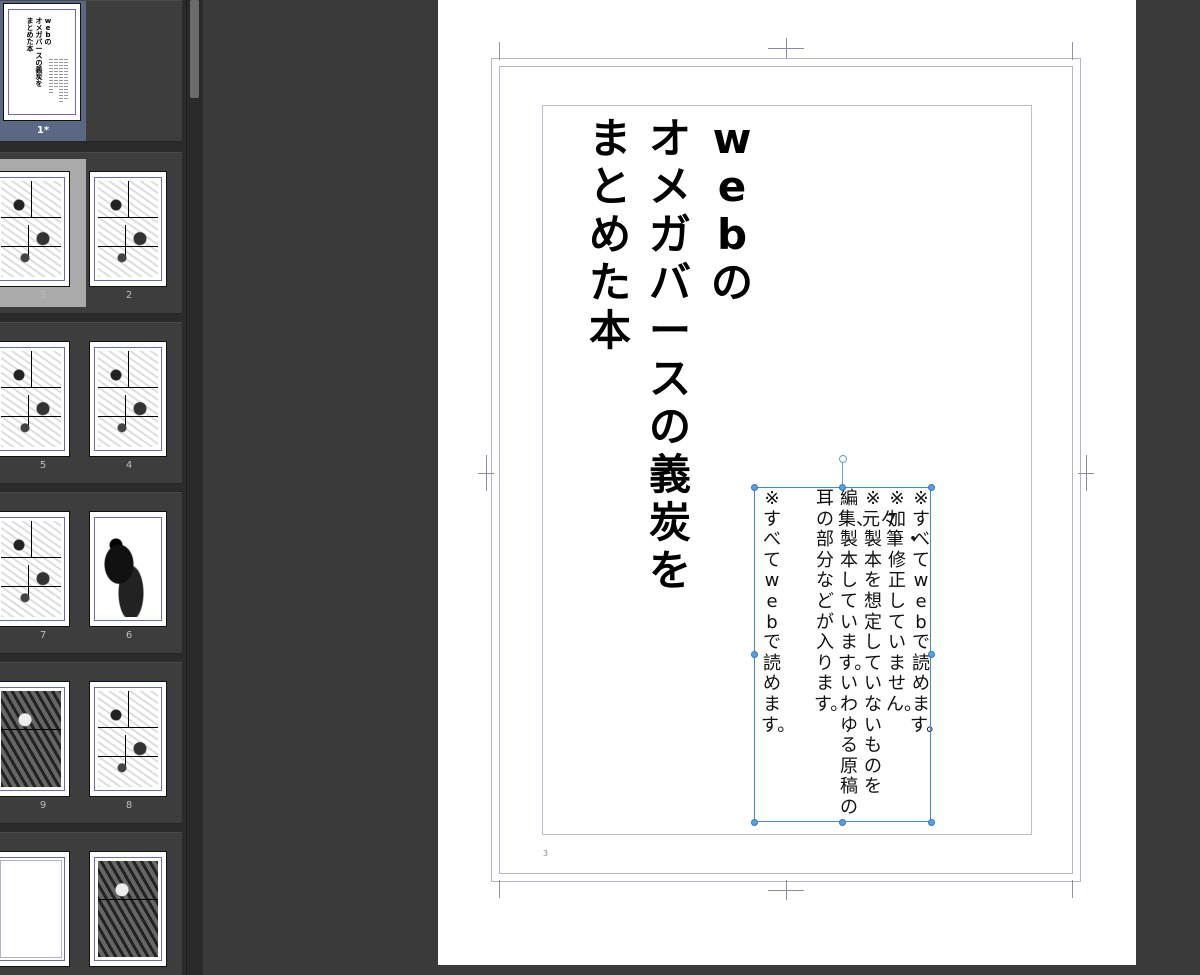  I want to click on resize-handle-right, so click(931, 654).